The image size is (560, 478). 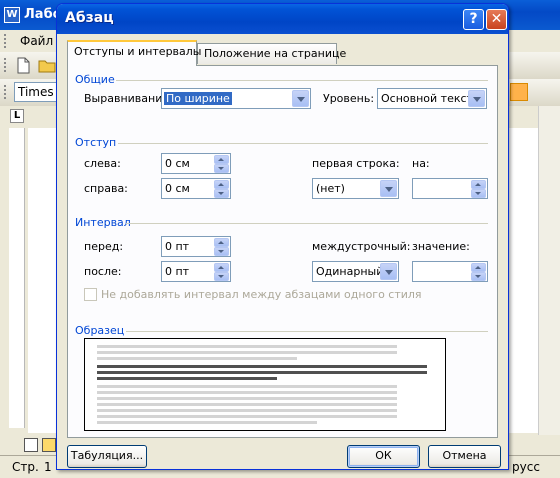 What do you see at coordinates (330, 188) in the screenshot?
I see `first-line-value: (нет)` at bounding box center [330, 188].